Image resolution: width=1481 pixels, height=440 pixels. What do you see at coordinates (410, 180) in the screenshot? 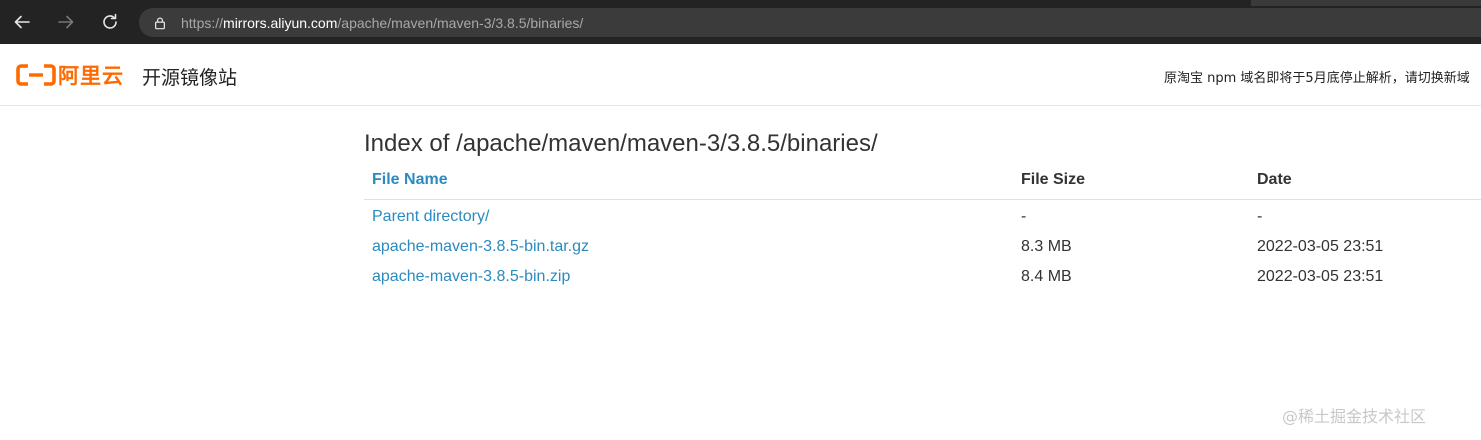
I see `column-header-file-name: File Name` at bounding box center [410, 180].